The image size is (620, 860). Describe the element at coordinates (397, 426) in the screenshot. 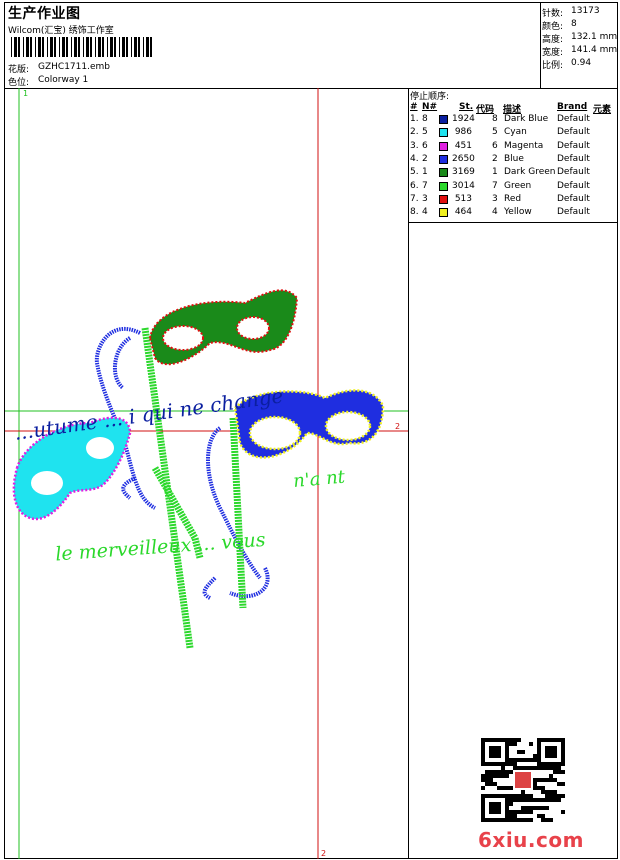

I see `guide-marker-2-right: 2` at that location.